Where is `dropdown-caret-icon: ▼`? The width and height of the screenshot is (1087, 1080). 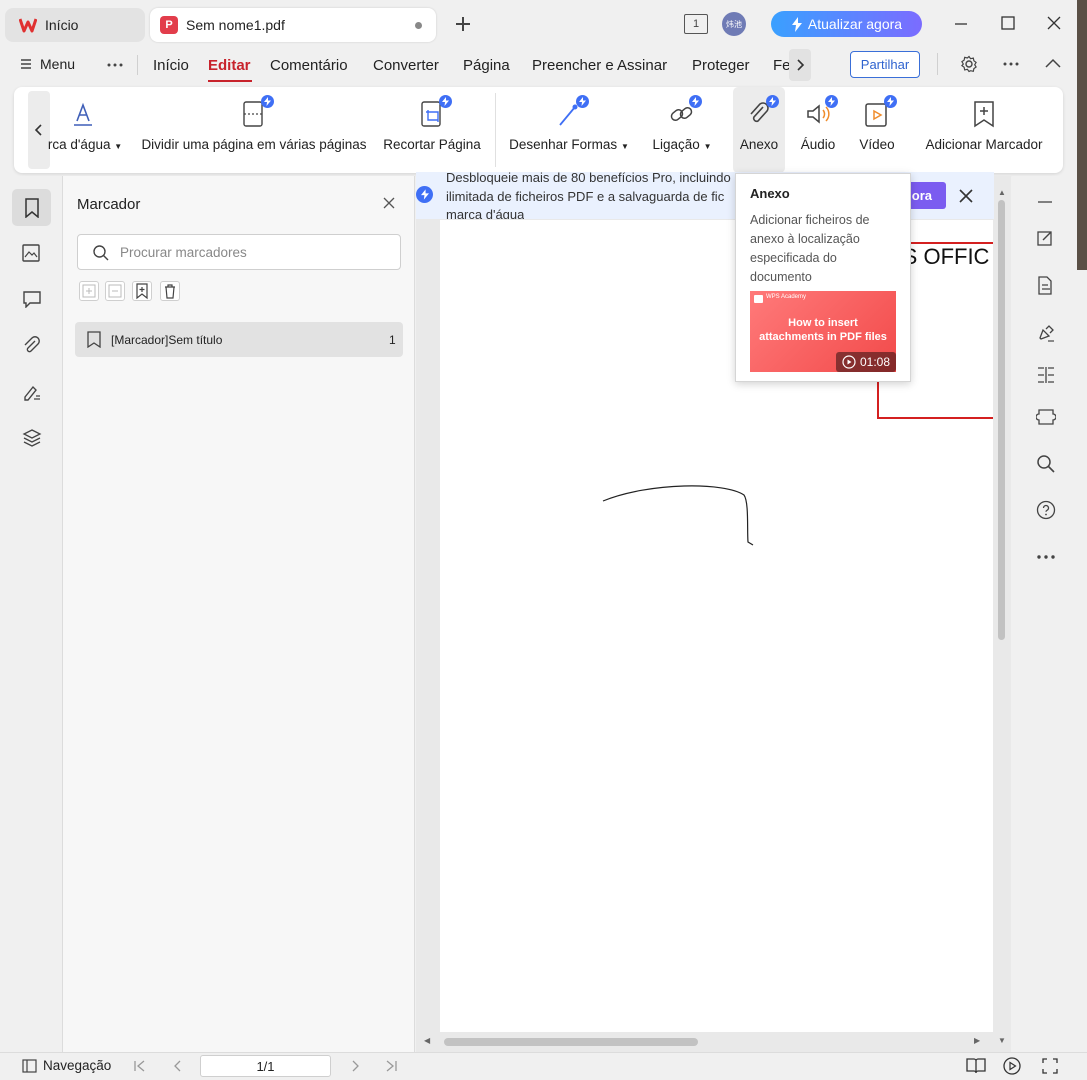 dropdown-caret-icon: ▼ is located at coordinates (707, 146).